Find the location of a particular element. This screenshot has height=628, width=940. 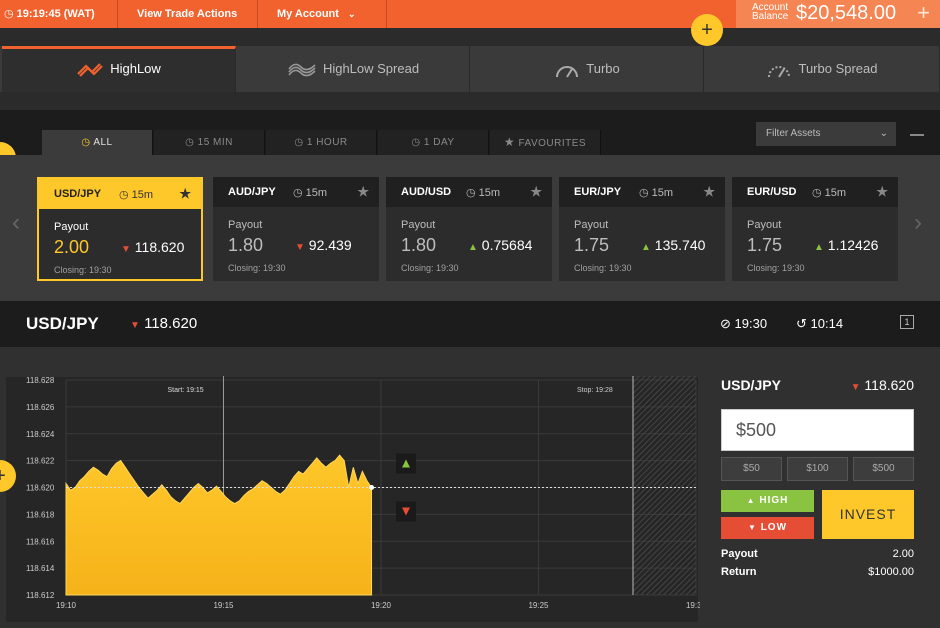

speedometer-icon is located at coordinates (567, 71).